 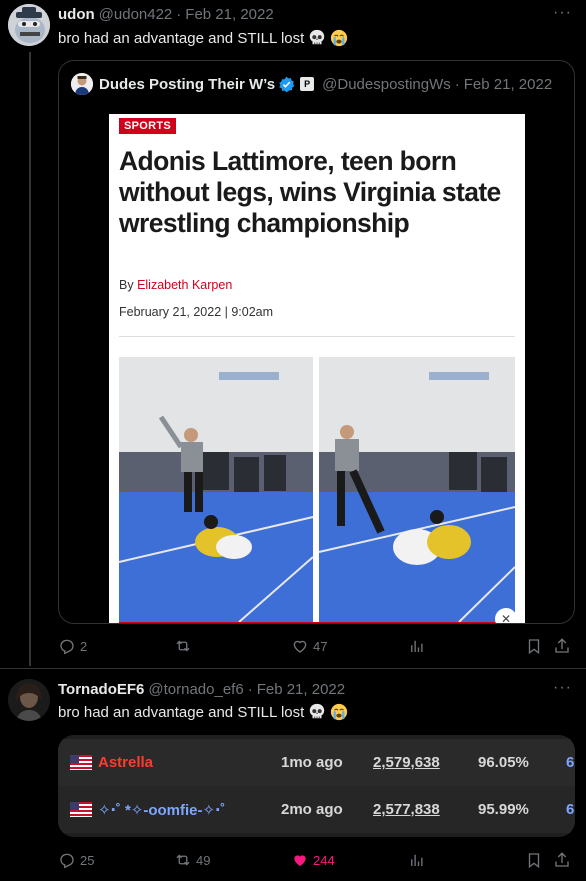 I want to click on article-footer-strip, so click(x=317, y=622).